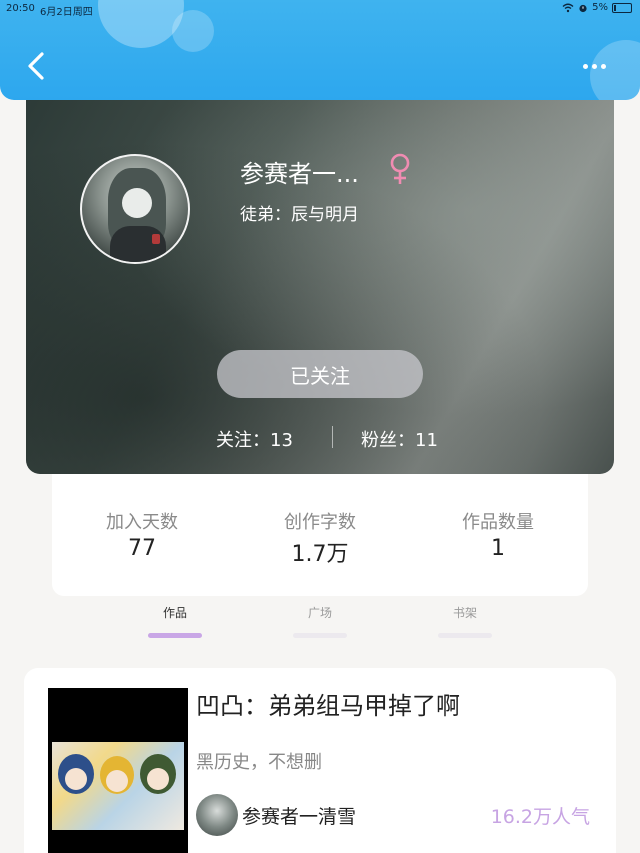  What do you see at coordinates (320, 374) in the screenshot?
I see `followed-button: 已关注` at bounding box center [320, 374].